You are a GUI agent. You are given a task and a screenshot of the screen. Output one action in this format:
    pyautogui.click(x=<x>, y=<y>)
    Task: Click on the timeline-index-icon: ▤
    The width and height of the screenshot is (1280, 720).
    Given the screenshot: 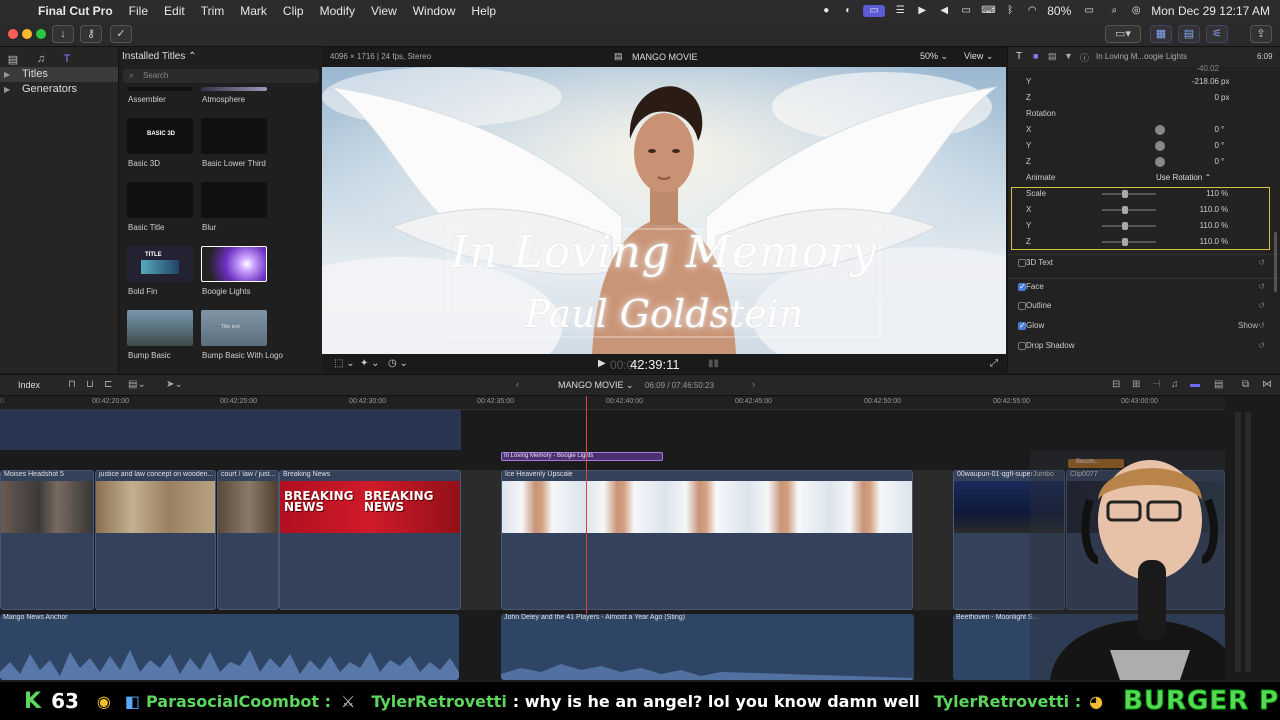 What is the action you would take?
    pyautogui.click(x=1218, y=384)
    